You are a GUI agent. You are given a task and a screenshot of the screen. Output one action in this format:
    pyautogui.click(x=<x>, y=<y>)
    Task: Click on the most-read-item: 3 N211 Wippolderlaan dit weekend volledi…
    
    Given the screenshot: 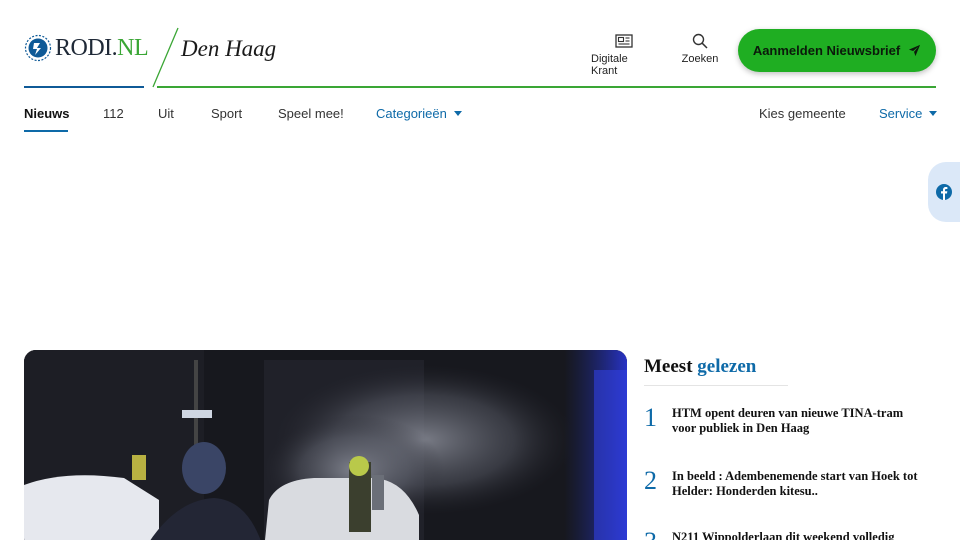 What is the action you would take?
    pyautogui.click(x=784, y=534)
    